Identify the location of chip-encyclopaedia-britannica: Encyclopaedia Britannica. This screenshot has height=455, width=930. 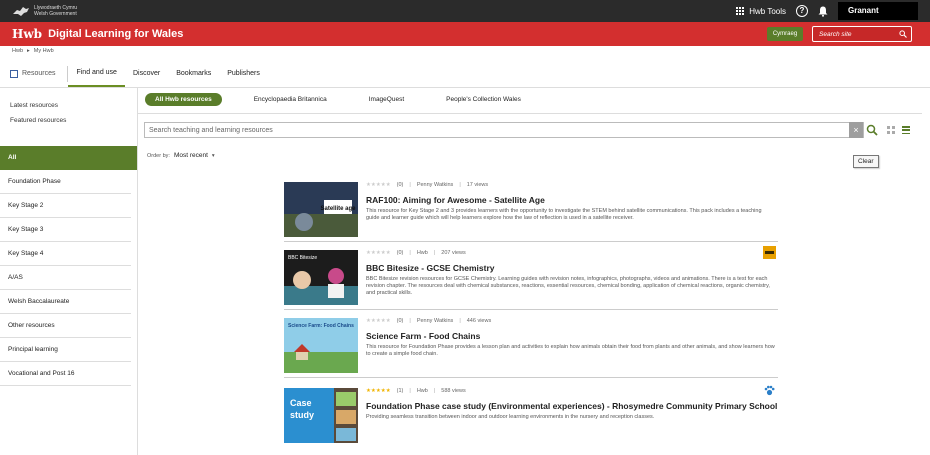
(290, 99).